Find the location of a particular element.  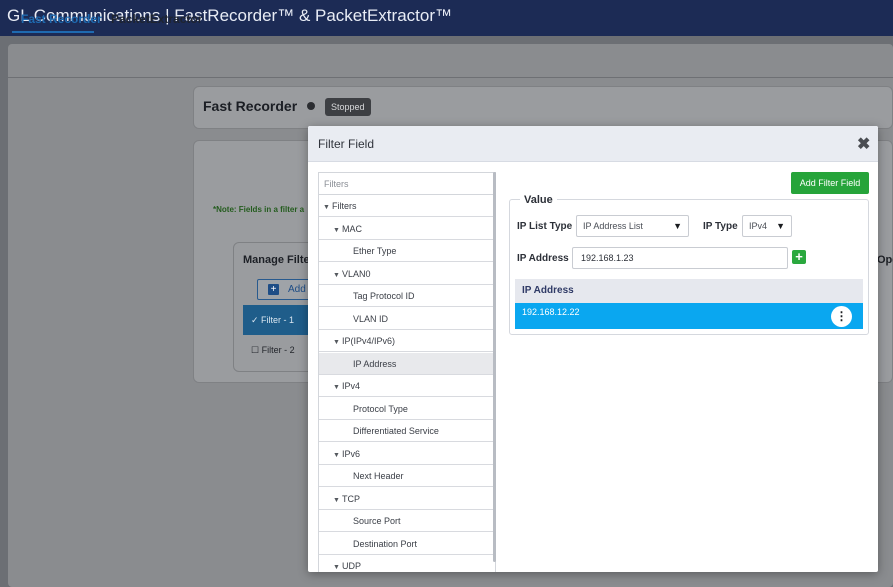

tree-item: Destination Port is located at coordinates (406, 544).